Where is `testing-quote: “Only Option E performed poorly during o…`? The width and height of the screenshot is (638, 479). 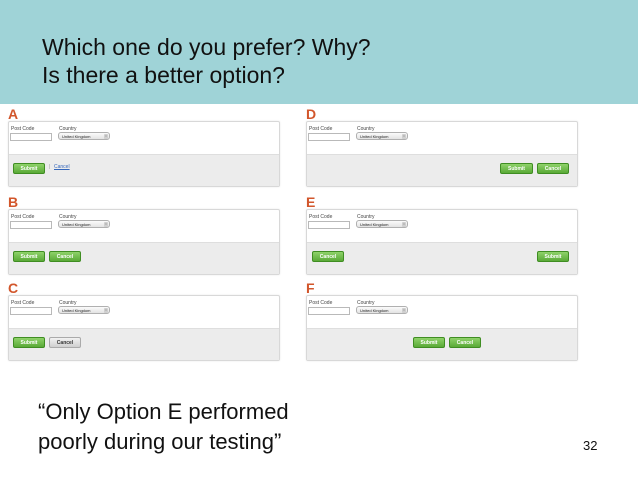 testing-quote: “Only Option E performed poorly during o… is located at coordinates (163, 427).